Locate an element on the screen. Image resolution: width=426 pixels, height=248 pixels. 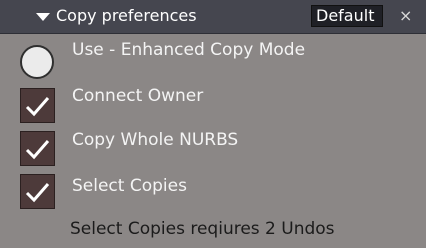
copy-whole-nurbs-label: Copy Whole NURBS is located at coordinates (155, 140).